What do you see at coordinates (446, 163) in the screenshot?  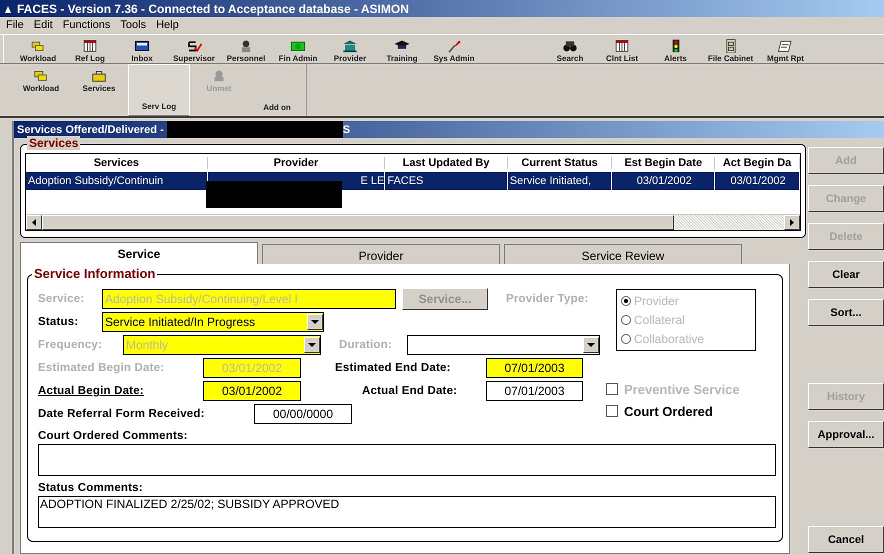 I see `column-header: Last Updated By` at bounding box center [446, 163].